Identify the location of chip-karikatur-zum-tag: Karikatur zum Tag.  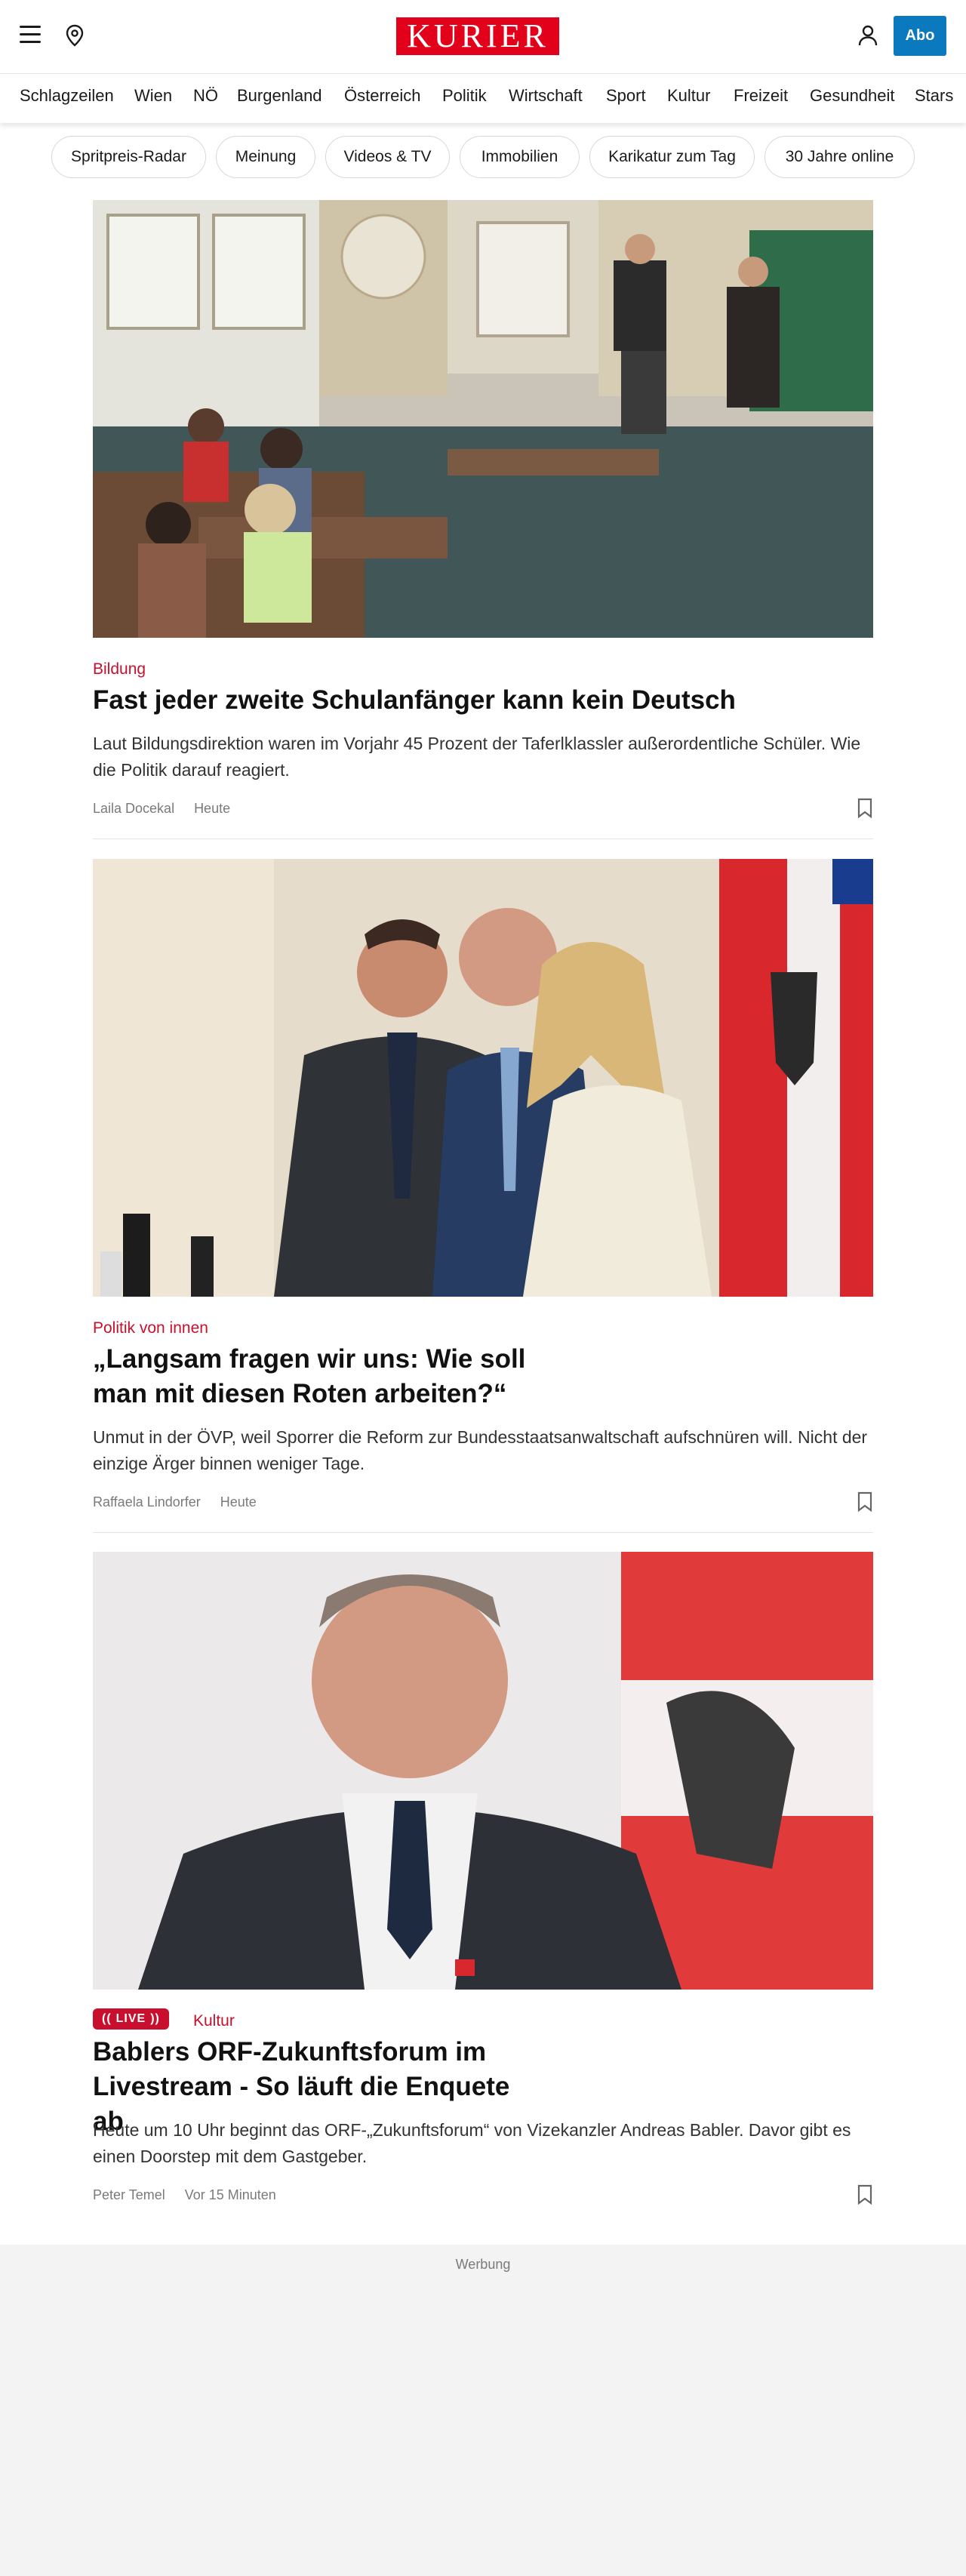
(672, 157).